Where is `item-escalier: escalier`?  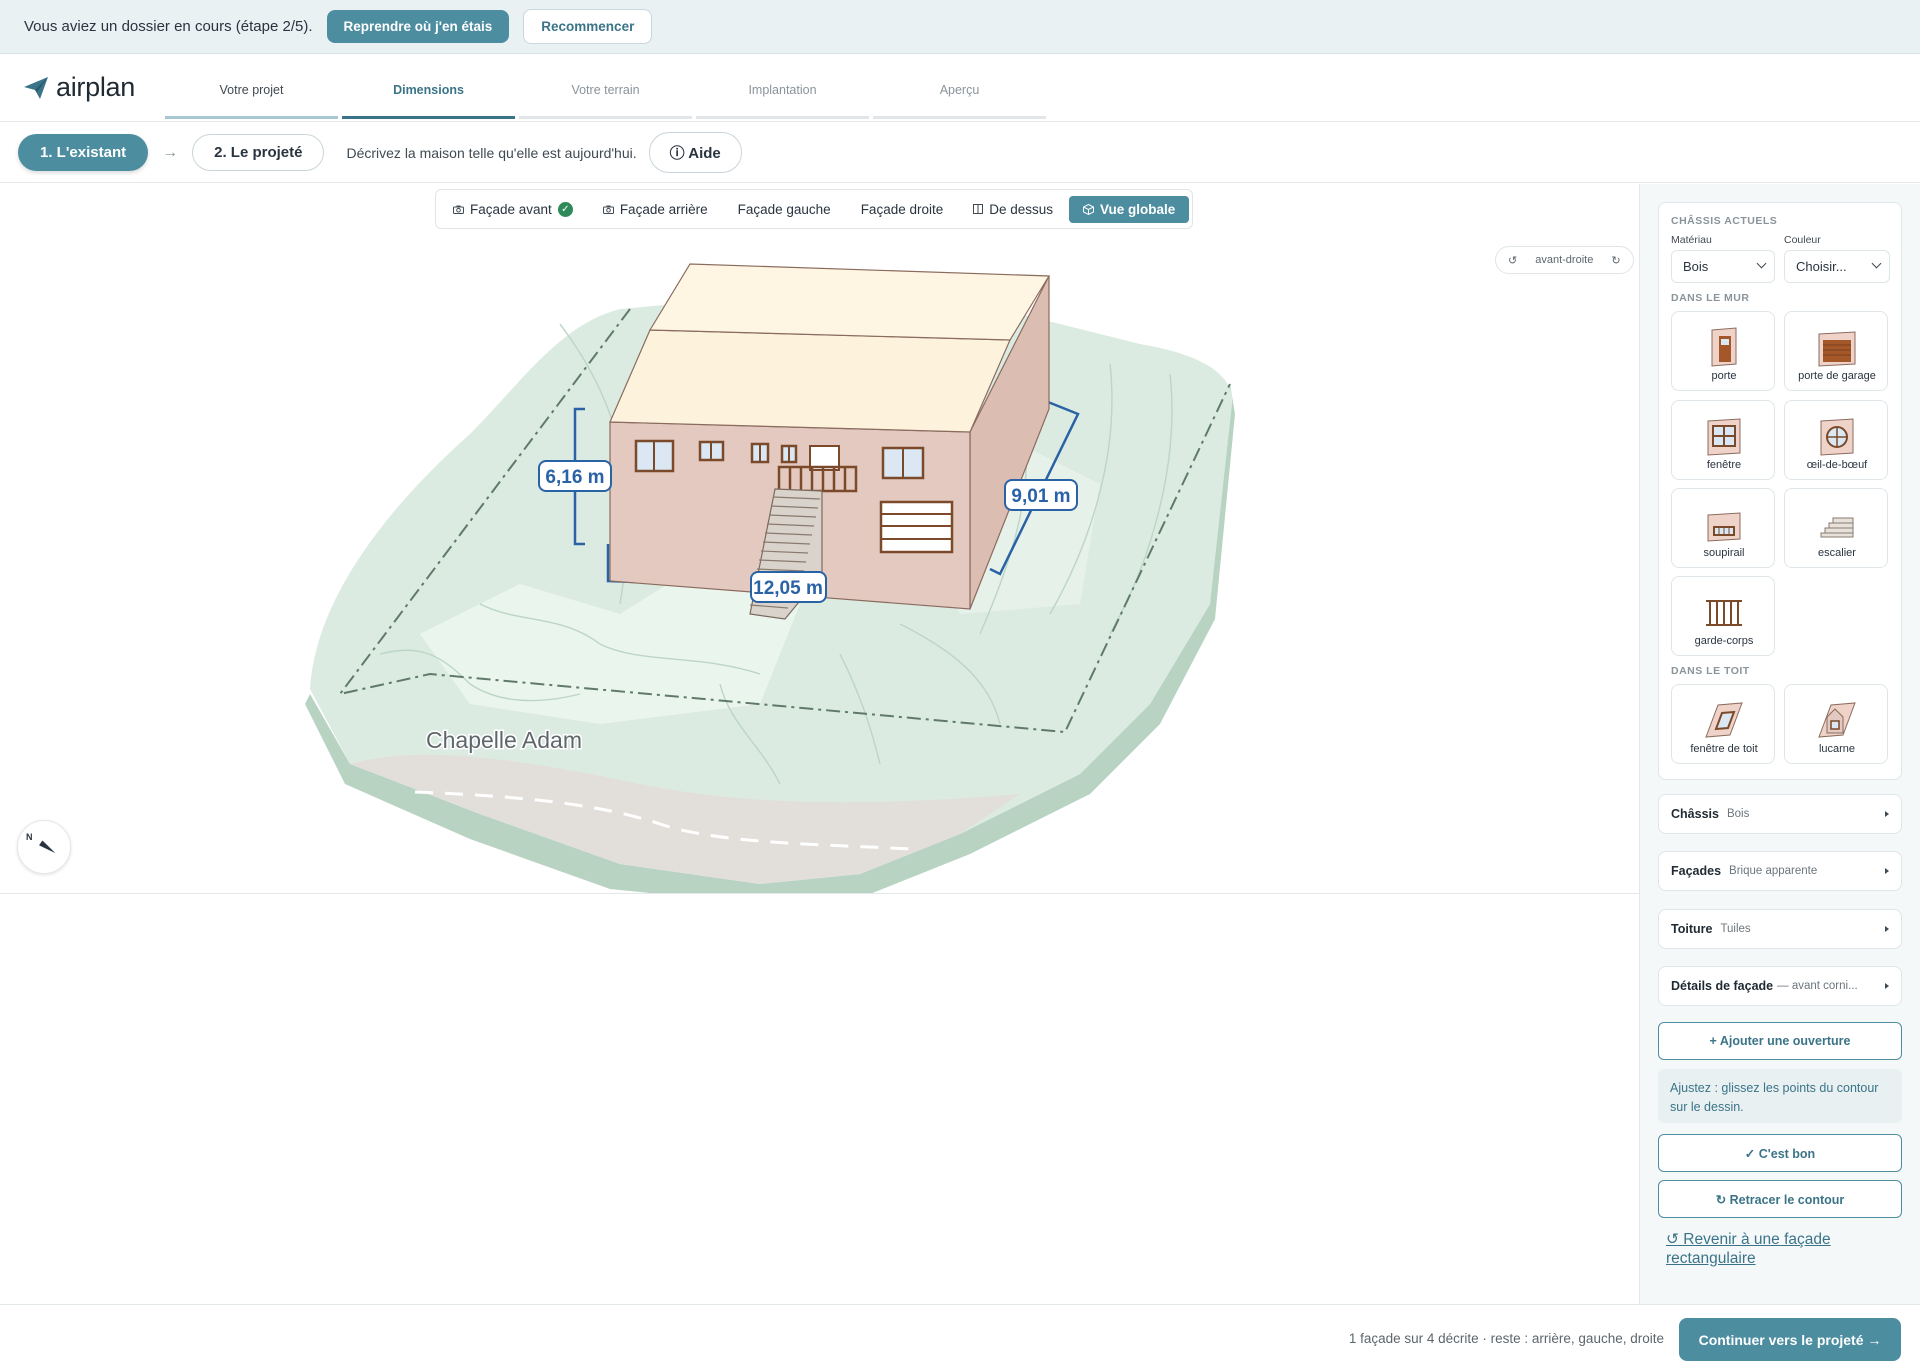 item-escalier: escalier is located at coordinates (1836, 528).